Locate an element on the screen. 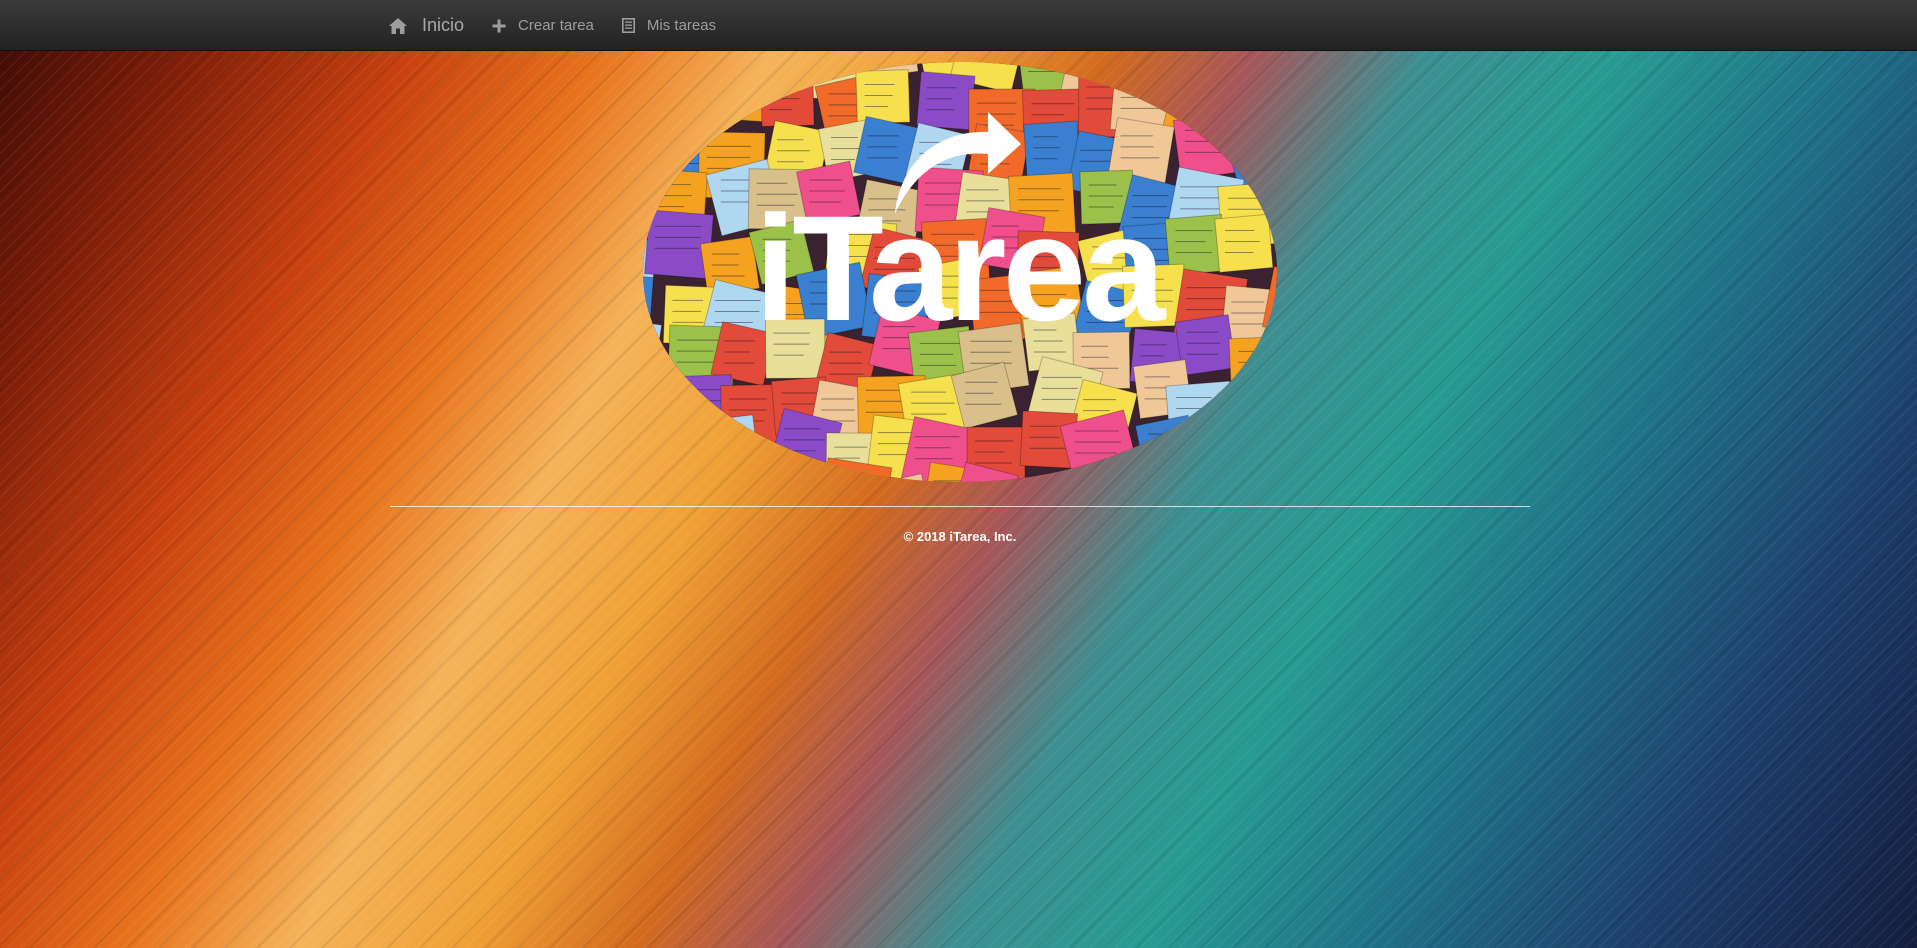  nav-container: Inicio Crear tarea Mis tareas is located at coordinates (566, 25).